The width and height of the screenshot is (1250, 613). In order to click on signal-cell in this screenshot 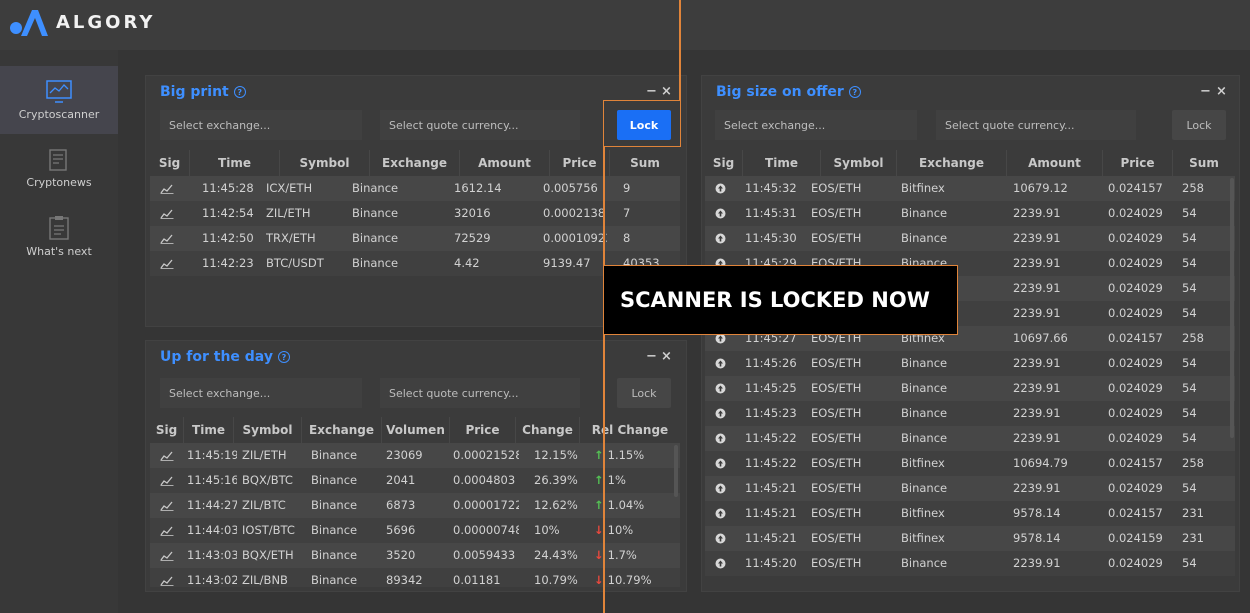, I will do `click(720, 463)`.